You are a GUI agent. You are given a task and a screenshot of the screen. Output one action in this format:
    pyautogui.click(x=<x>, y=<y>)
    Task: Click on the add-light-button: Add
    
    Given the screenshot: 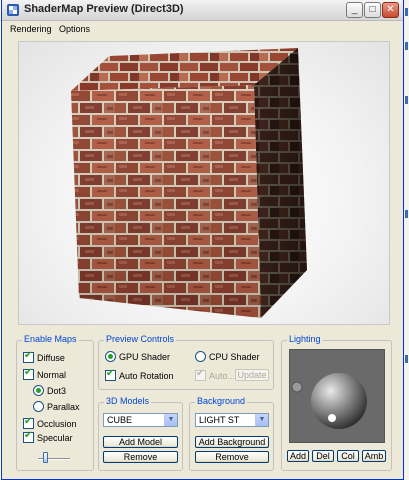 What is the action you would take?
    pyautogui.click(x=298, y=456)
    